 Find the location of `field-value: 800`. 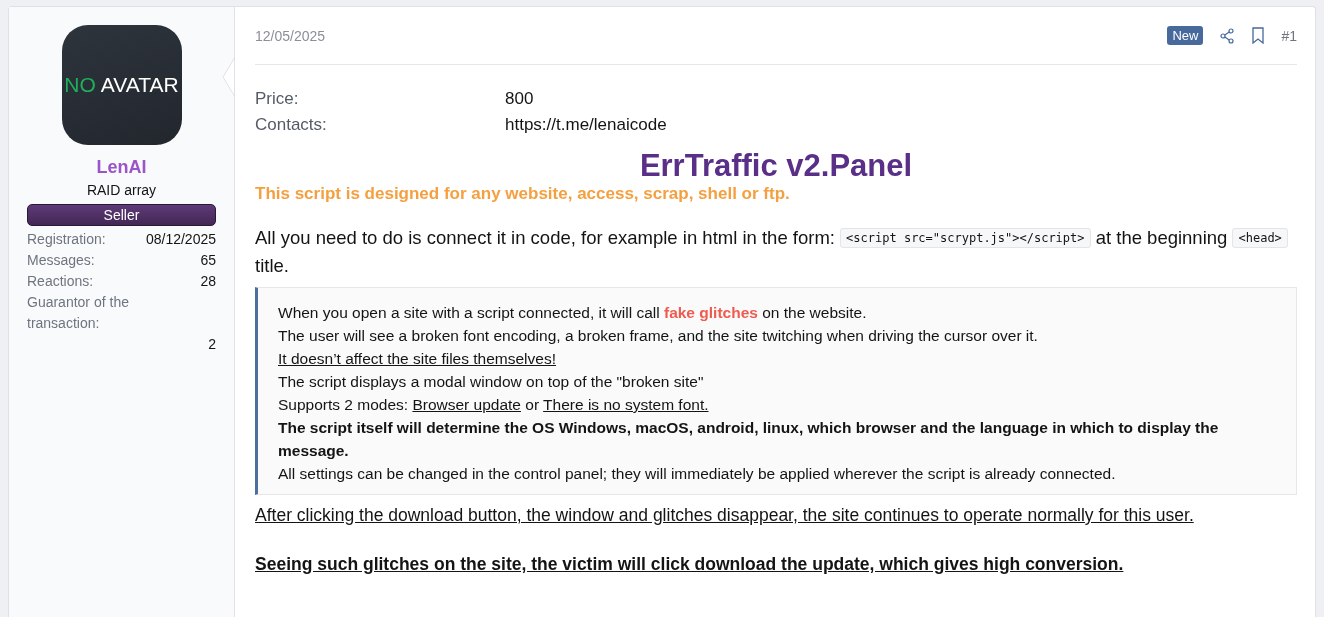

field-value: 800 is located at coordinates (520, 99).